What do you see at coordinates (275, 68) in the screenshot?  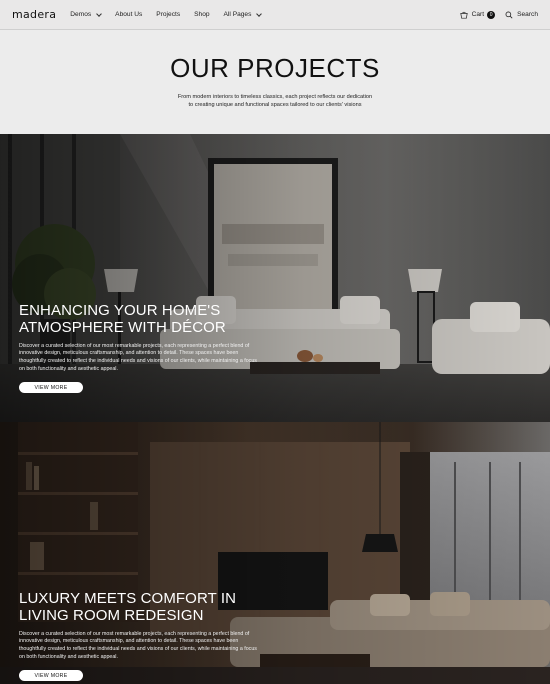 I see `page-title: OUR PROJECTS` at bounding box center [275, 68].